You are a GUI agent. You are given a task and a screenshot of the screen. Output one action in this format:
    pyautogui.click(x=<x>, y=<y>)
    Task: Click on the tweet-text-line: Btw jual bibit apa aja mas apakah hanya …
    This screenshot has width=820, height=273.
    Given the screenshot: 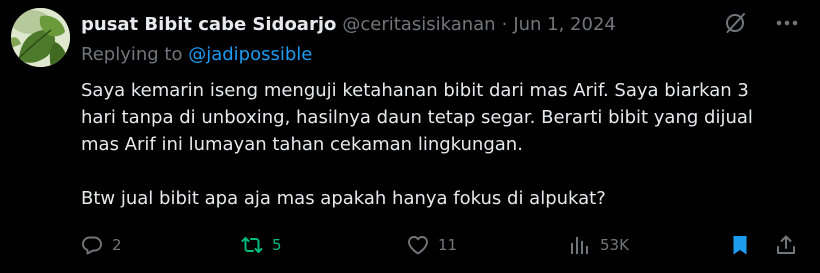 What is the action you would take?
    pyautogui.click(x=343, y=198)
    